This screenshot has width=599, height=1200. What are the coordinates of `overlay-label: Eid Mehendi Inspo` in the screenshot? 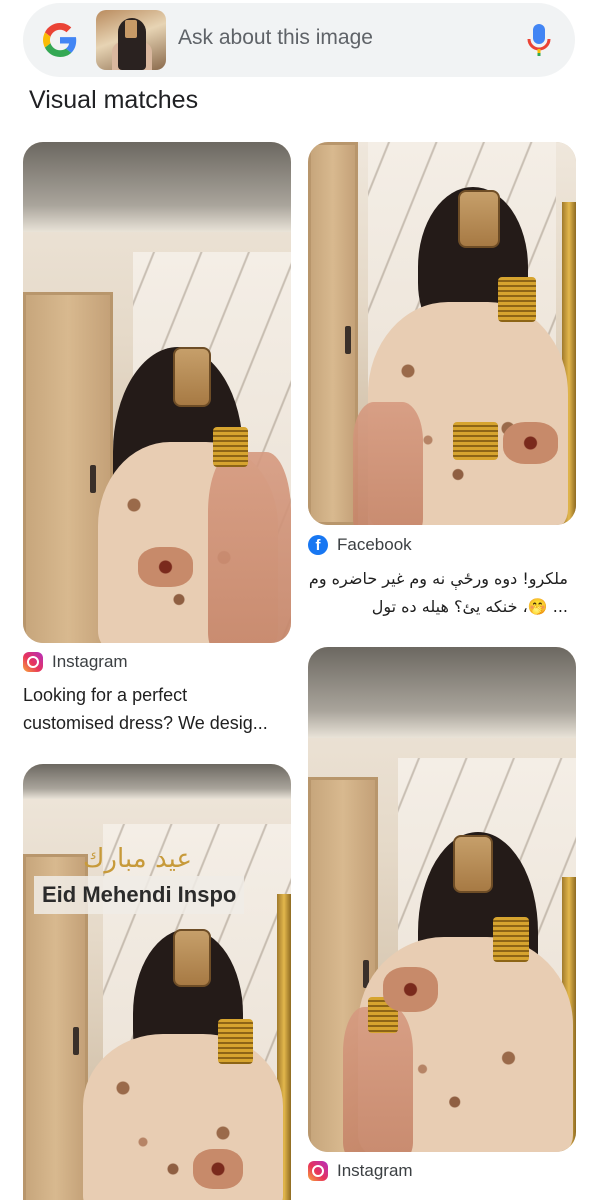 It's located at (139, 895).